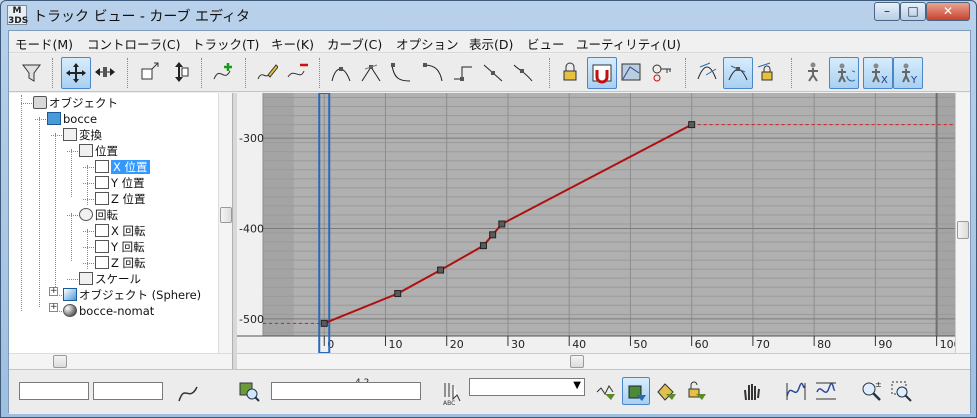 This screenshot has width=977, height=418. I want to click on zoom-selected-object-button, so click(249, 391).